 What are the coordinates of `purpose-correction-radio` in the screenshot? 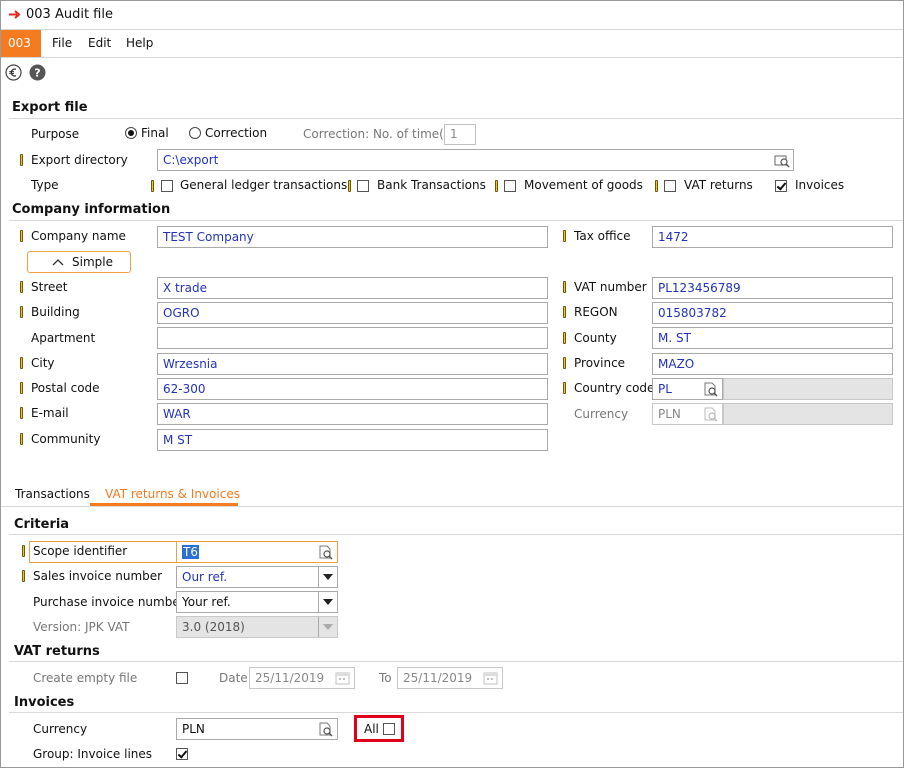 It's located at (195, 133).